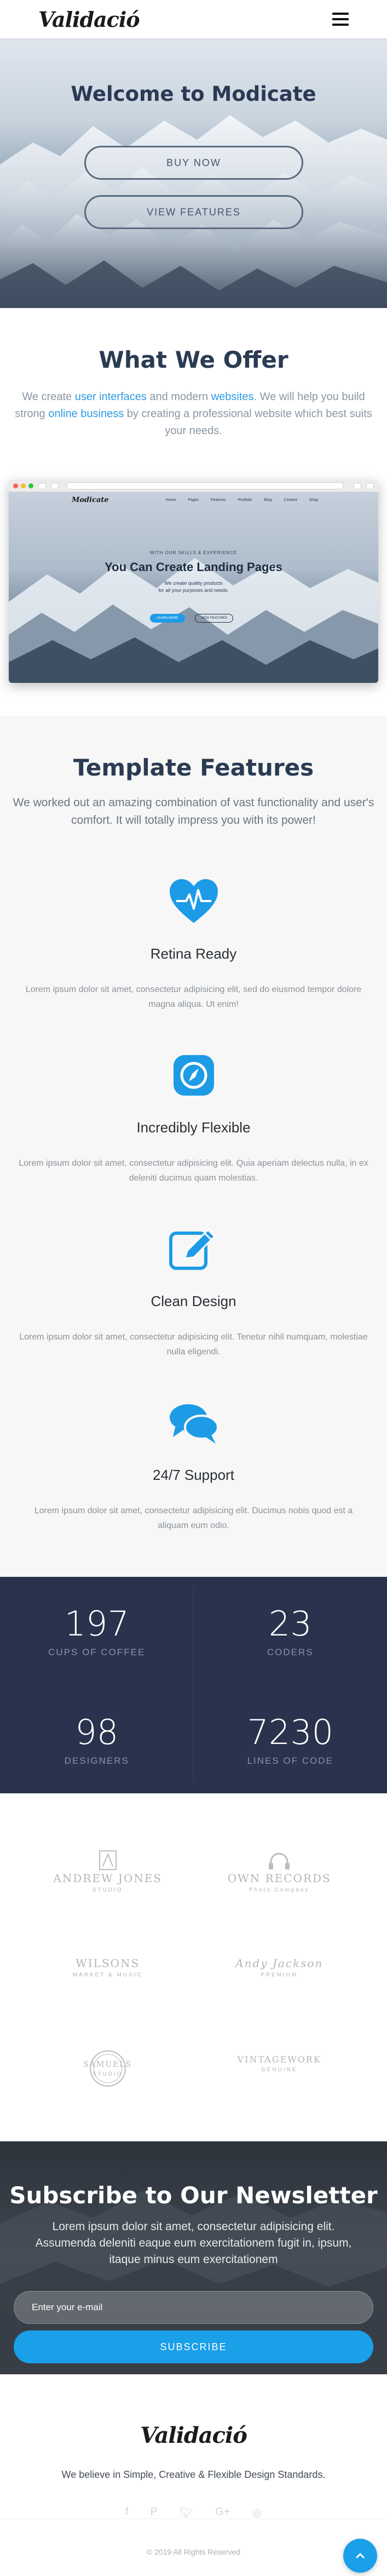  I want to click on twitter-icon: 🐦︎, so click(186, 2513).